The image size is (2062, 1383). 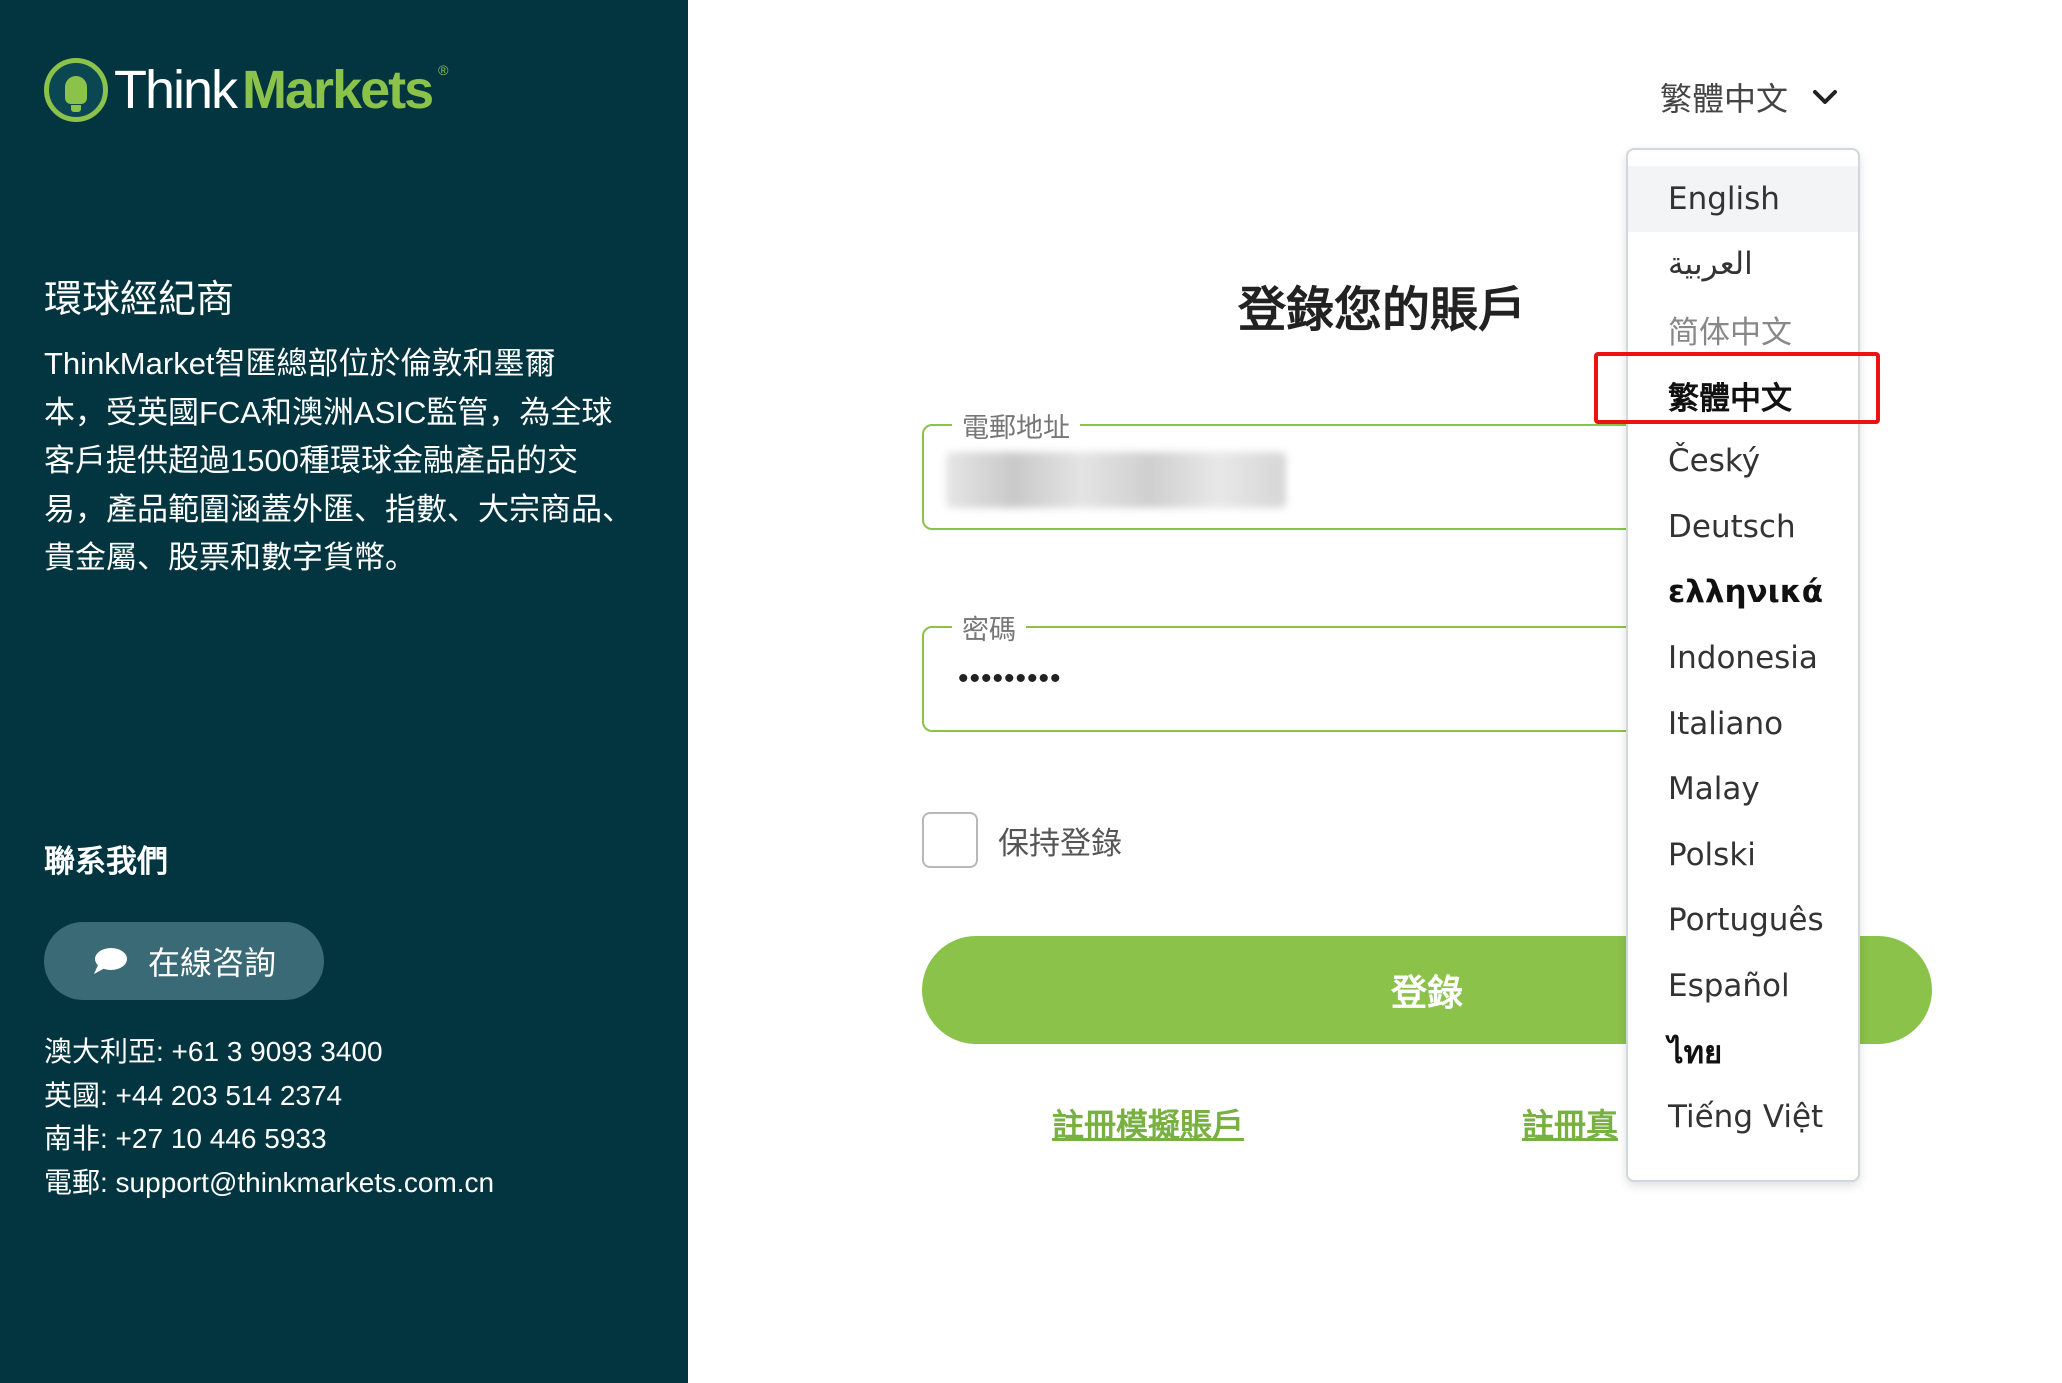 I want to click on language-option-simplified-chinese: 简体中文, so click(x=1743, y=330).